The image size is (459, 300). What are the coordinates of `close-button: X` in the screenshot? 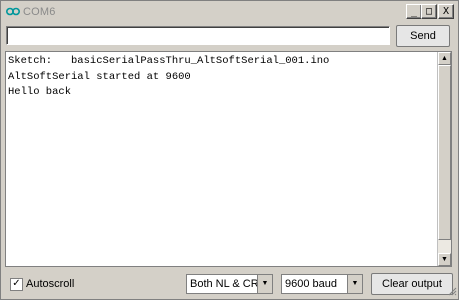 It's located at (446, 11).